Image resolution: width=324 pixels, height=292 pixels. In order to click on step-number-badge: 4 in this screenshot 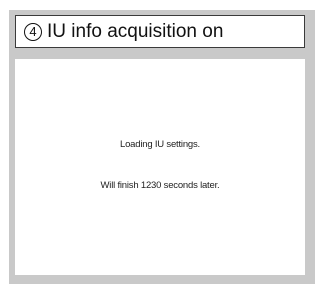, I will do `click(33, 31)`.